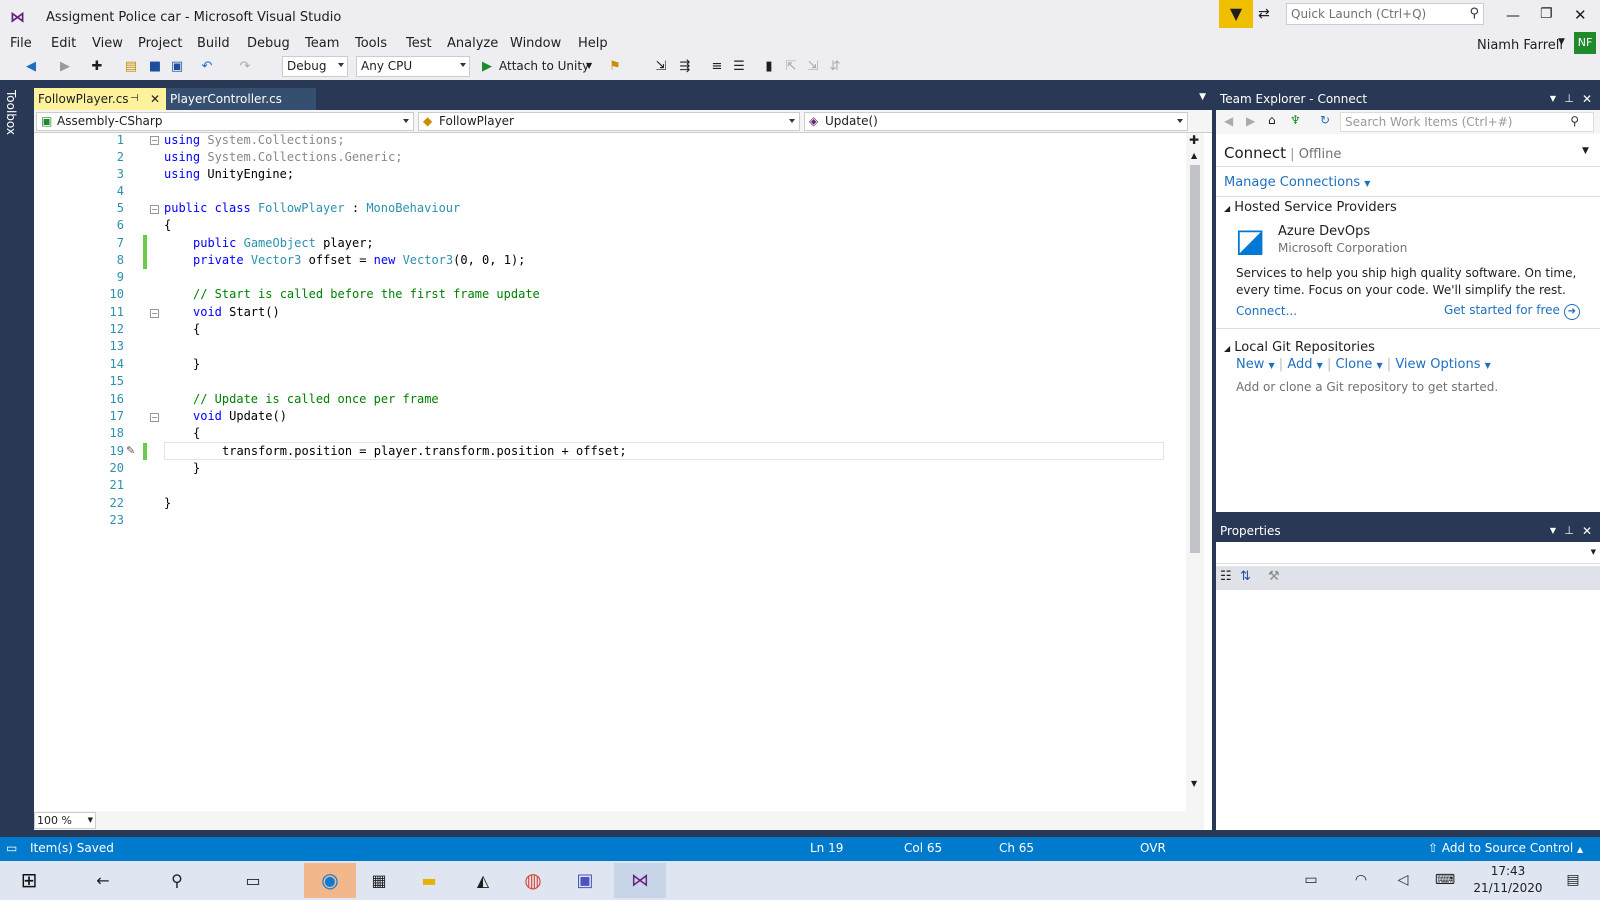 This screenshot has height=900, width=1600. I want to click on scroll-down-icon: ▼, so click(1194, 783).